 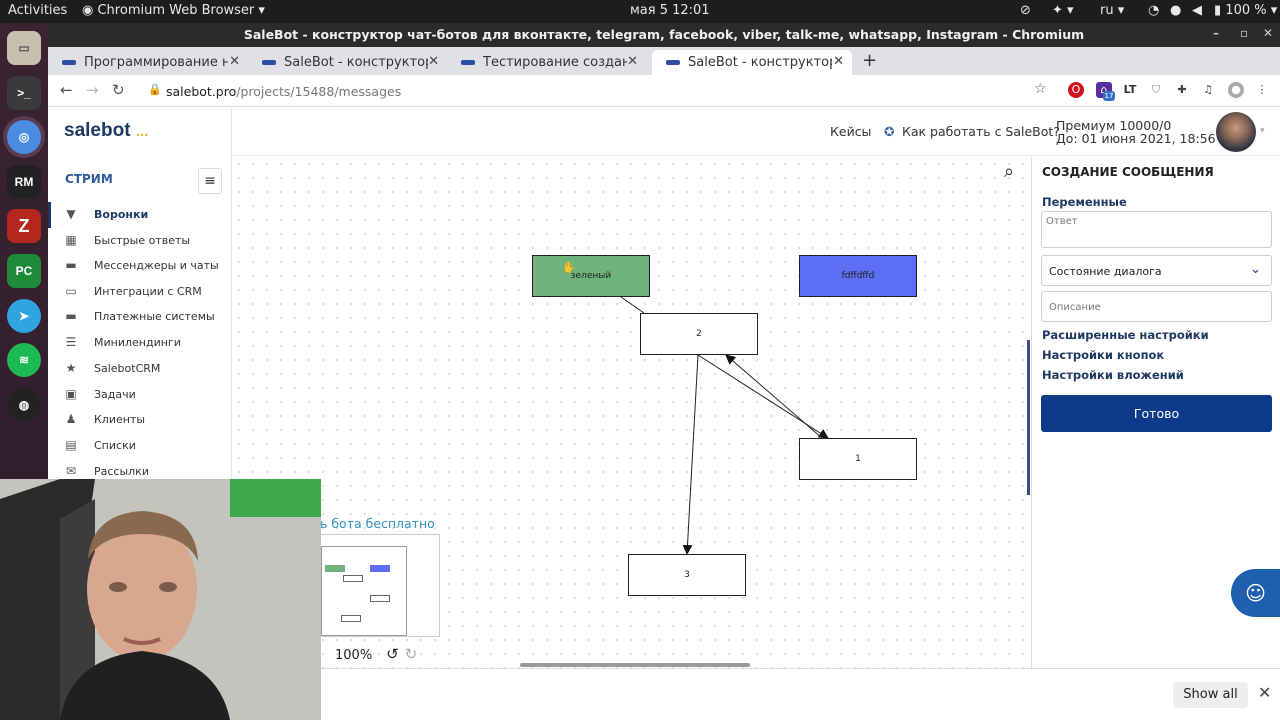 I want to click on profile-icon: ●, so click(x=1236, y=90).